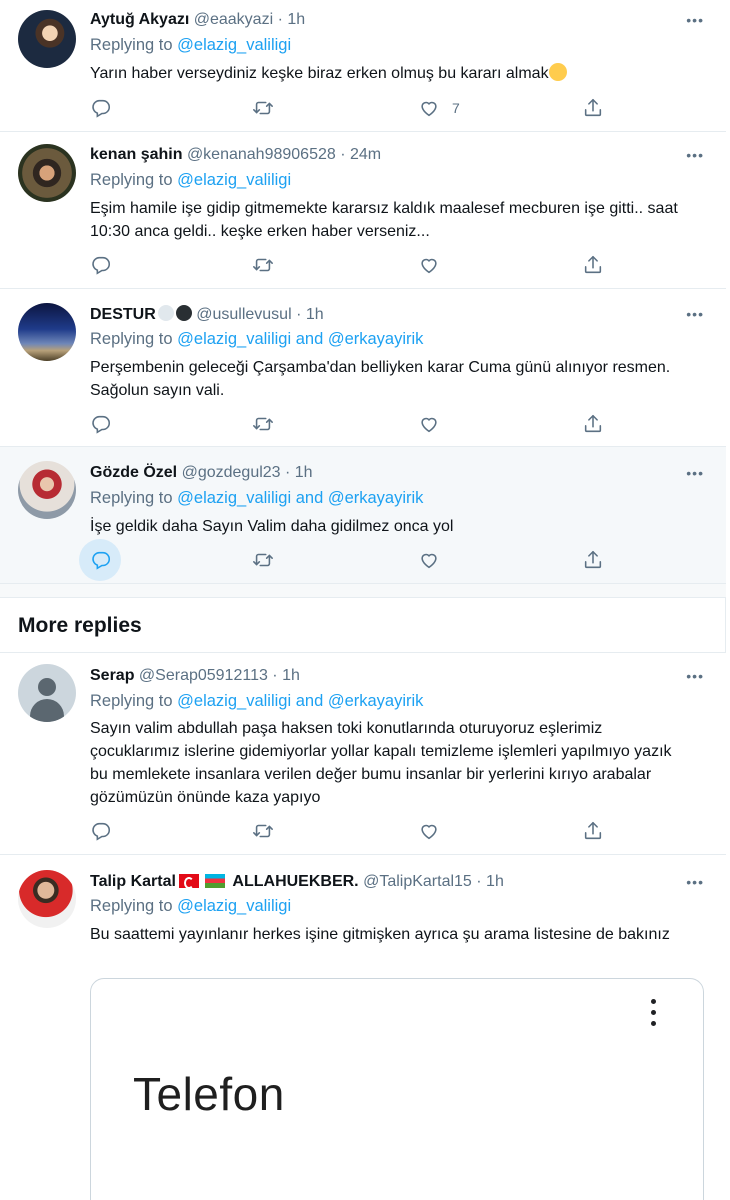  Describe the element at coordinates (433, 881) in the screenshot. I see `author-handle: @TalipKartal15 · 1h` at that location.